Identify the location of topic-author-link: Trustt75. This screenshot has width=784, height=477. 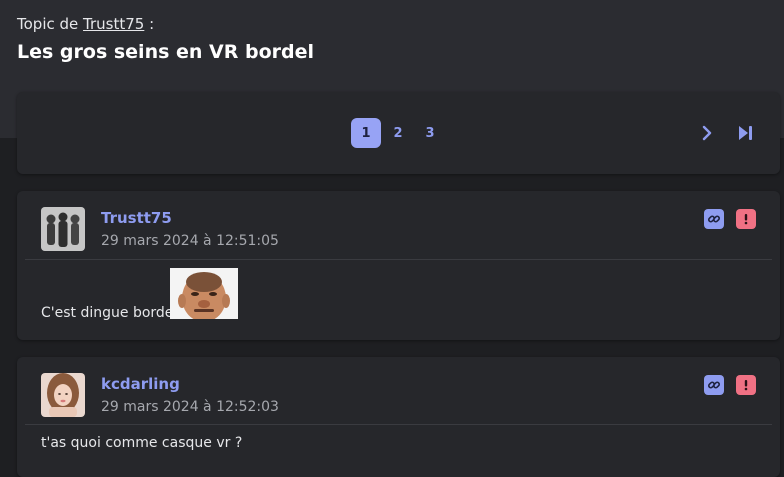
(113, 24).